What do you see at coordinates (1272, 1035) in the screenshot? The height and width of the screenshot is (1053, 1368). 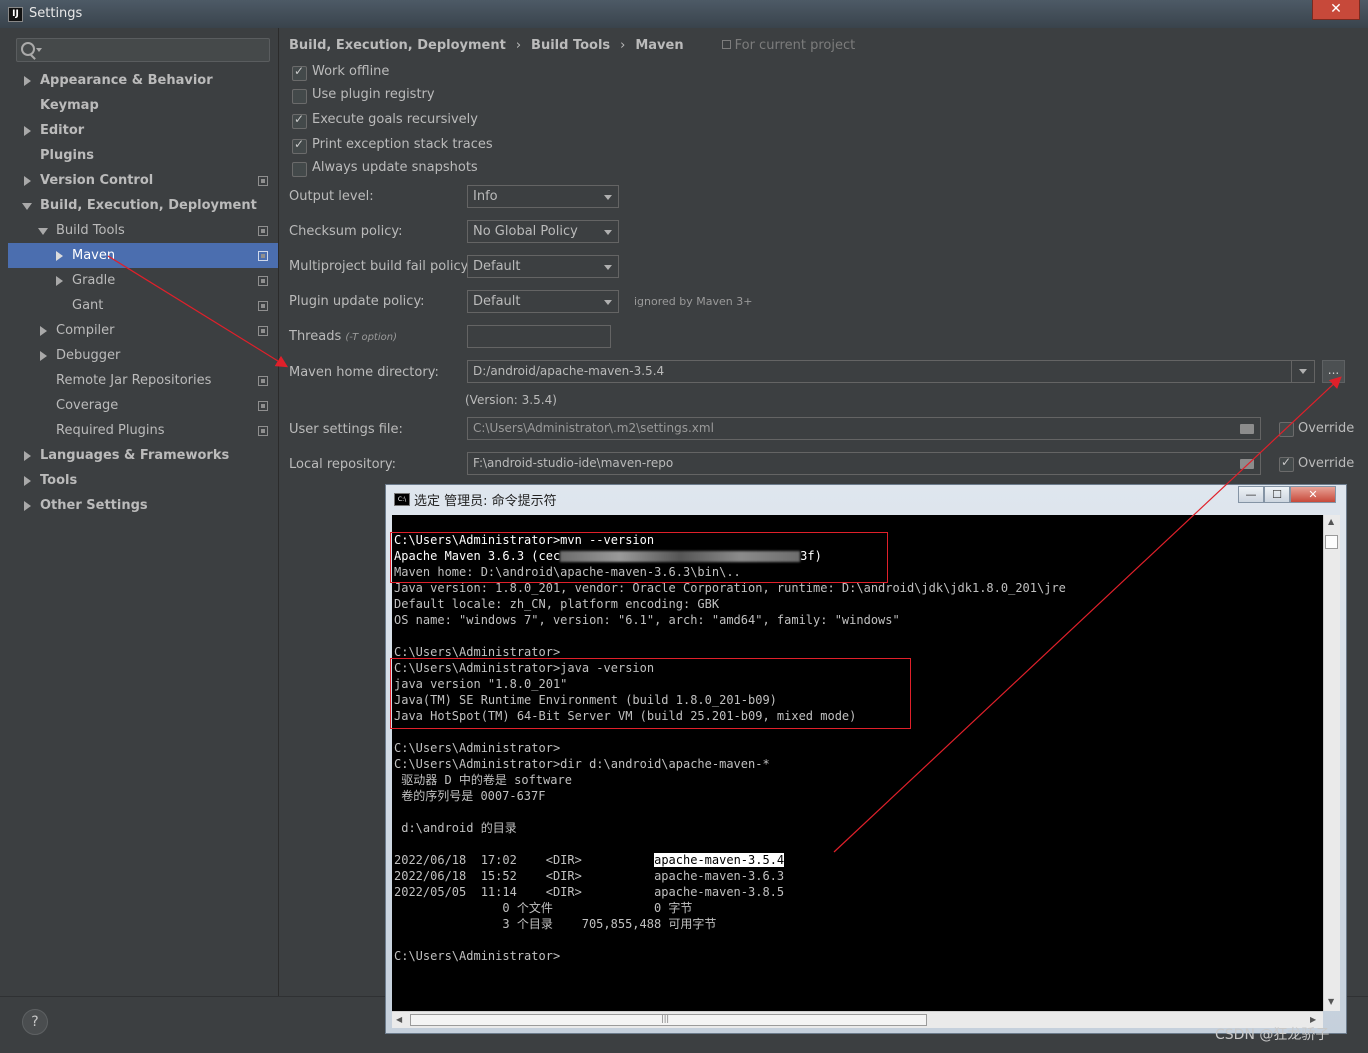 I see `csdn-watermark: CSDN @狂龙骄子` at bounding box center [1272, 1035].